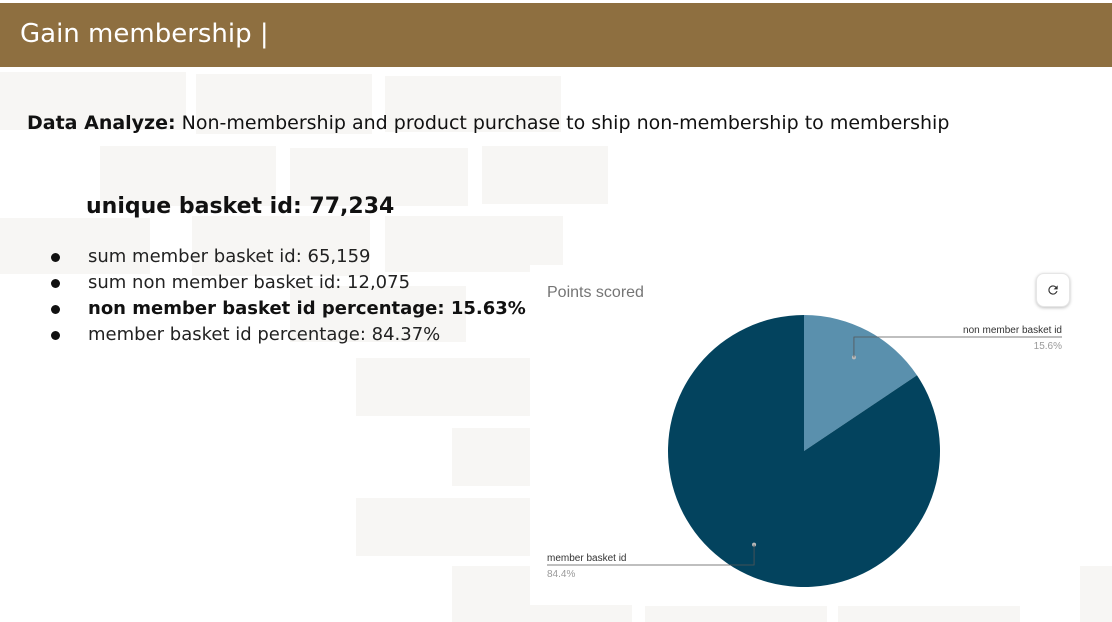 The width and height of the screenshot is (1112, 622). I want to click on stat-text: sum member basket id: 65,159, so click(229, 256).